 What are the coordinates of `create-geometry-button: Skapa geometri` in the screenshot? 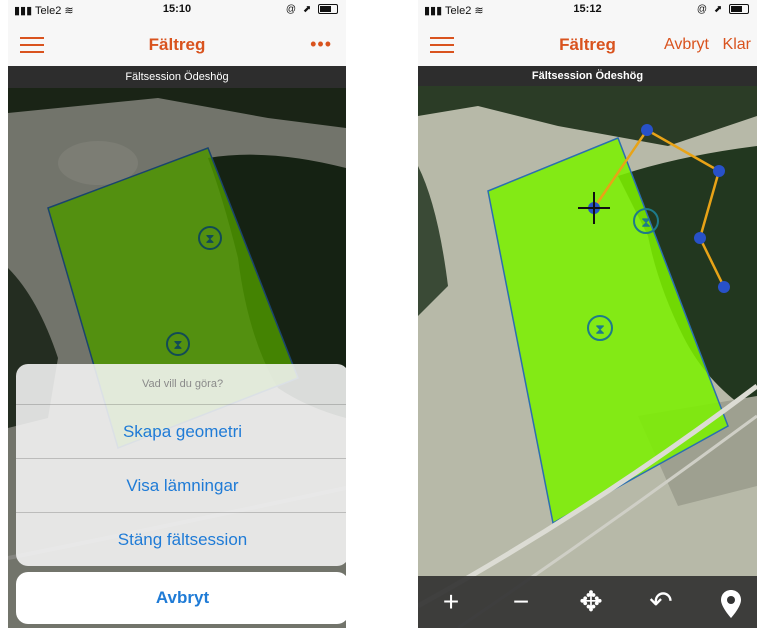 It's located at (181, 432).